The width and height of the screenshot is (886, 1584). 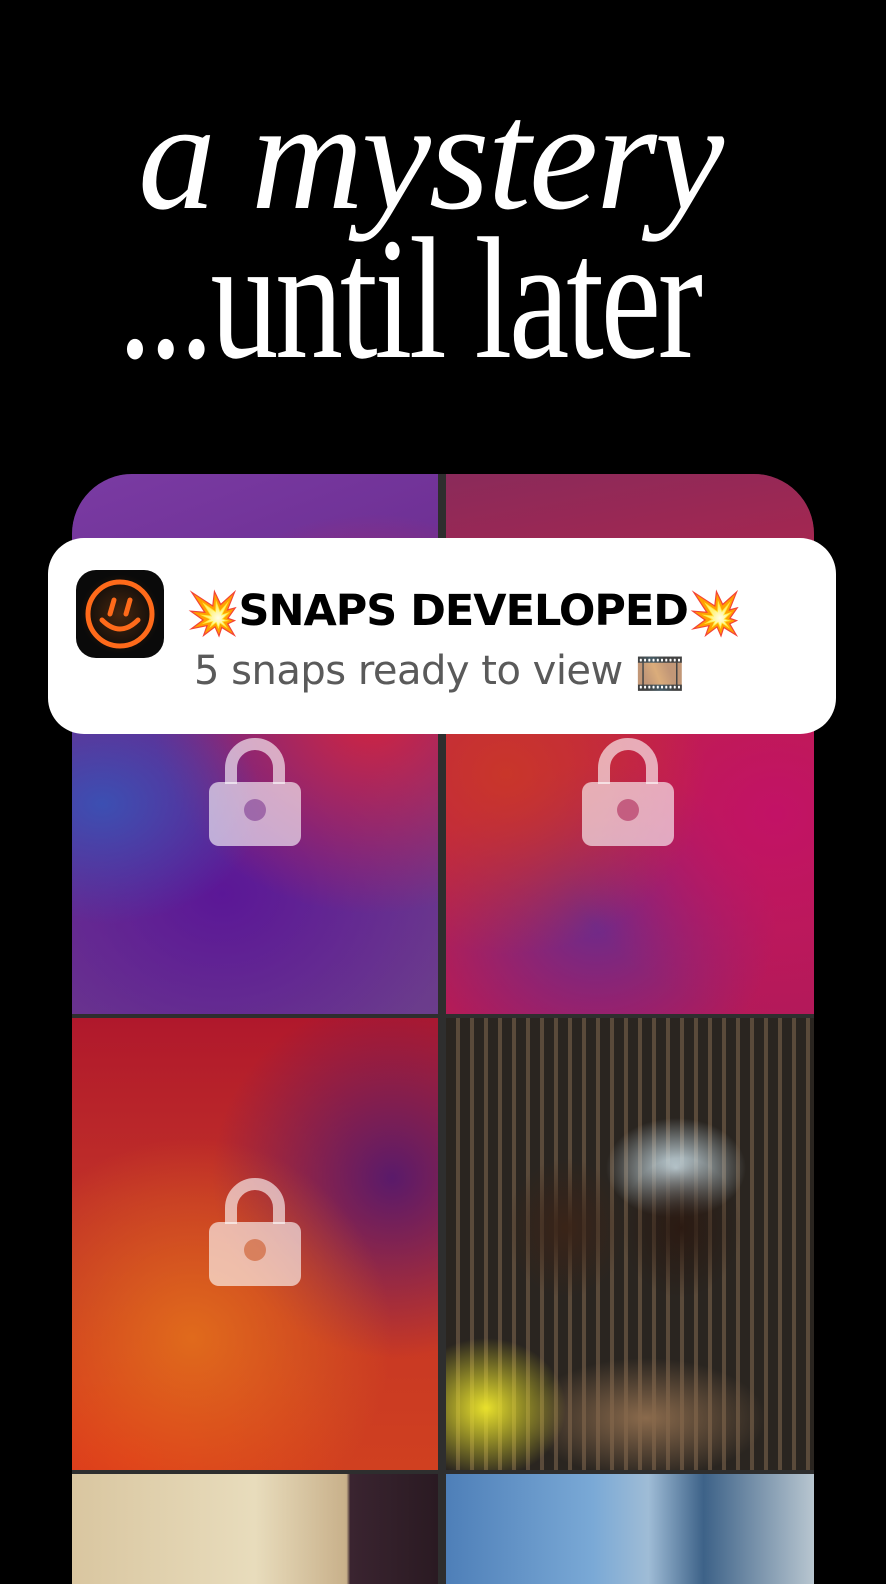 I want to click on notification-title-text: SNAPS DEVELOPED, so click(x=463, y=611).